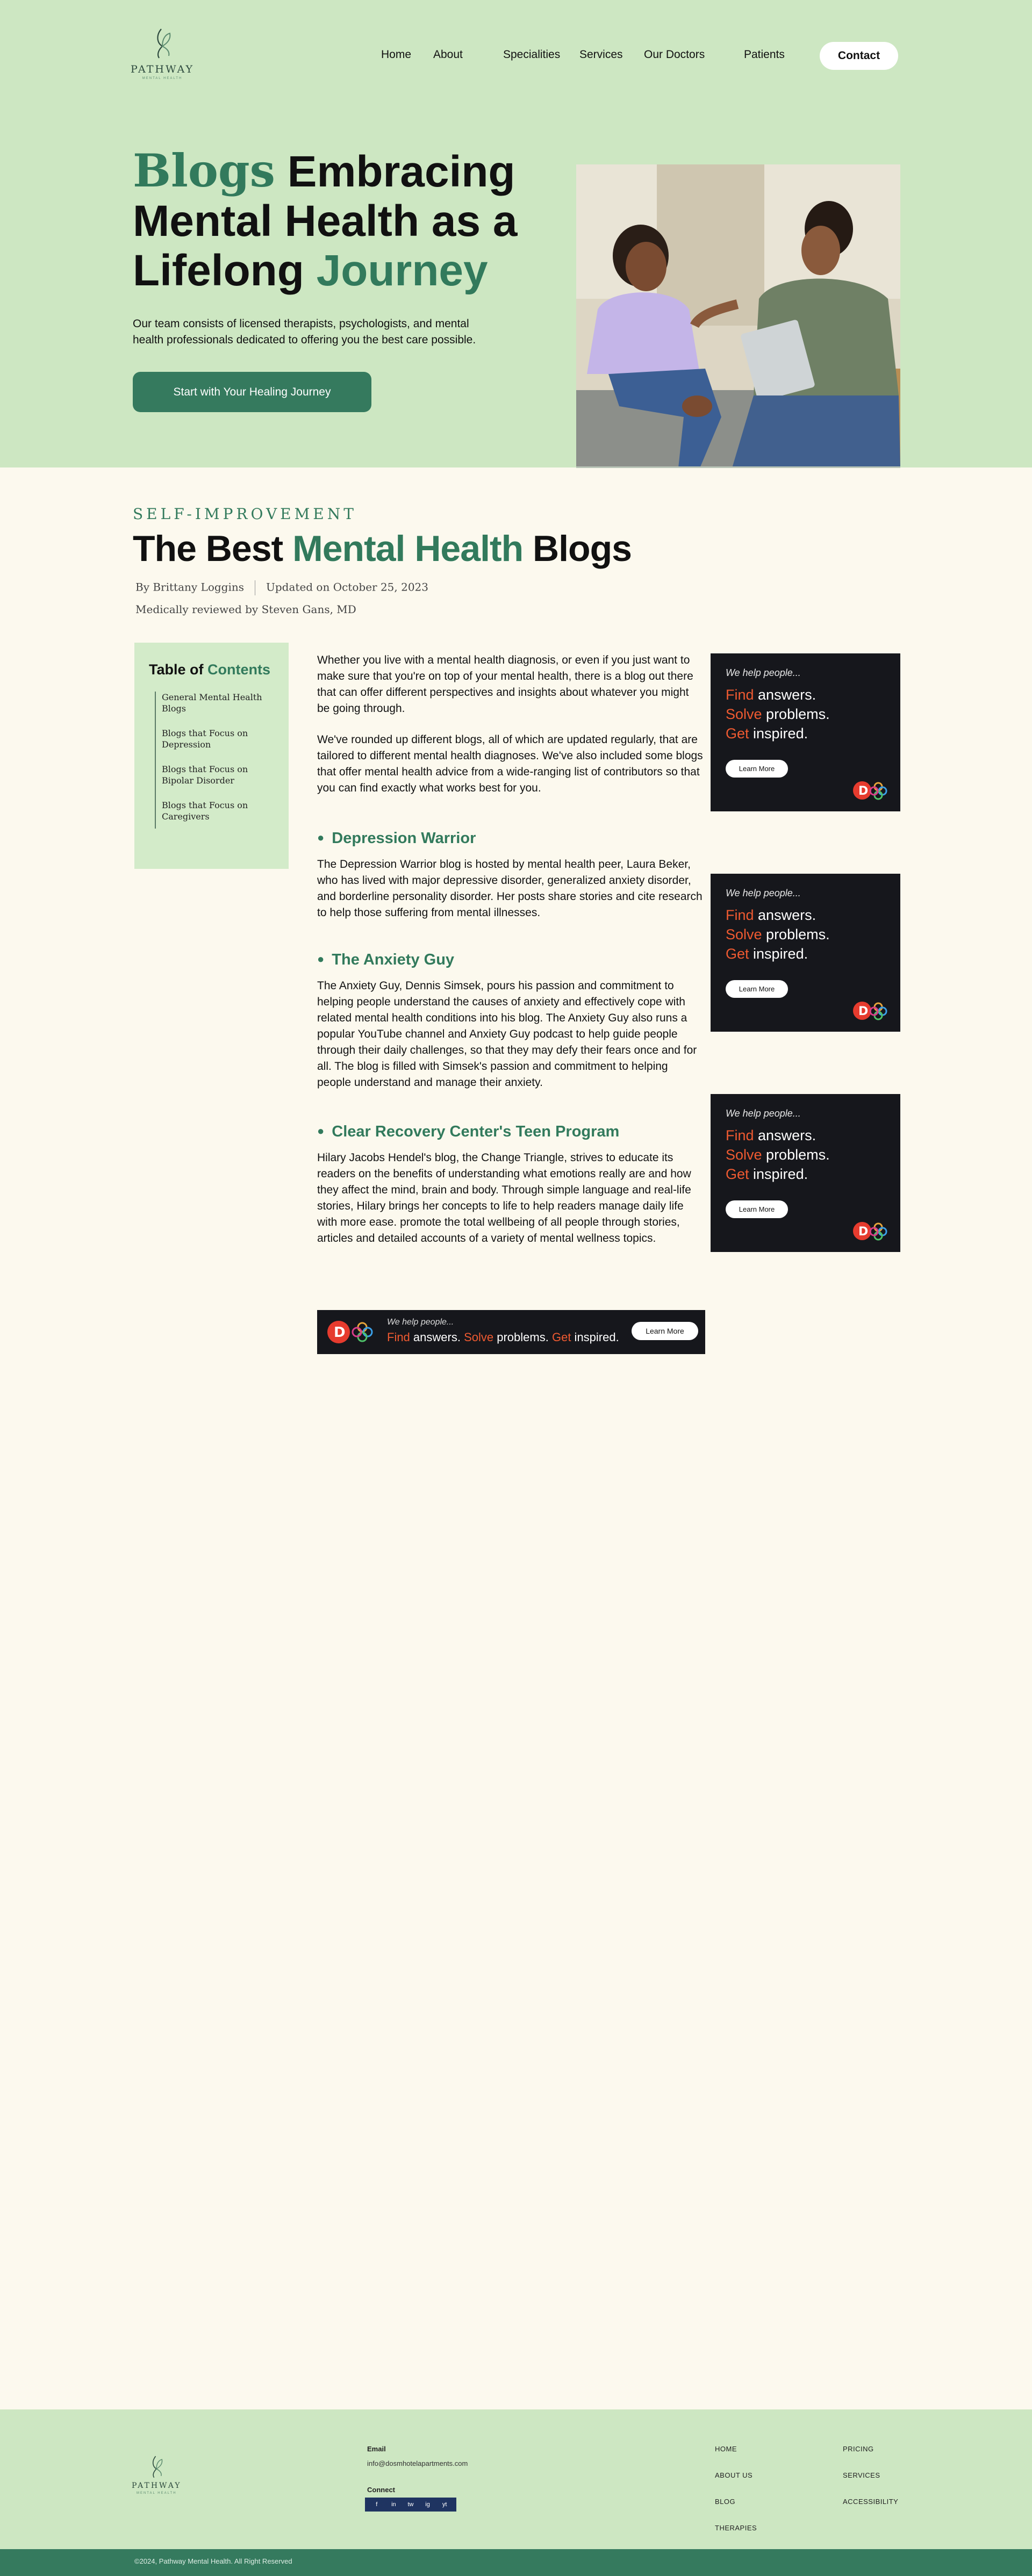 The image size is (1032, 2576). I want to click on toc-item-bipolar: Blogs that Focus on Bipolar Disorder, so click(219, 775).